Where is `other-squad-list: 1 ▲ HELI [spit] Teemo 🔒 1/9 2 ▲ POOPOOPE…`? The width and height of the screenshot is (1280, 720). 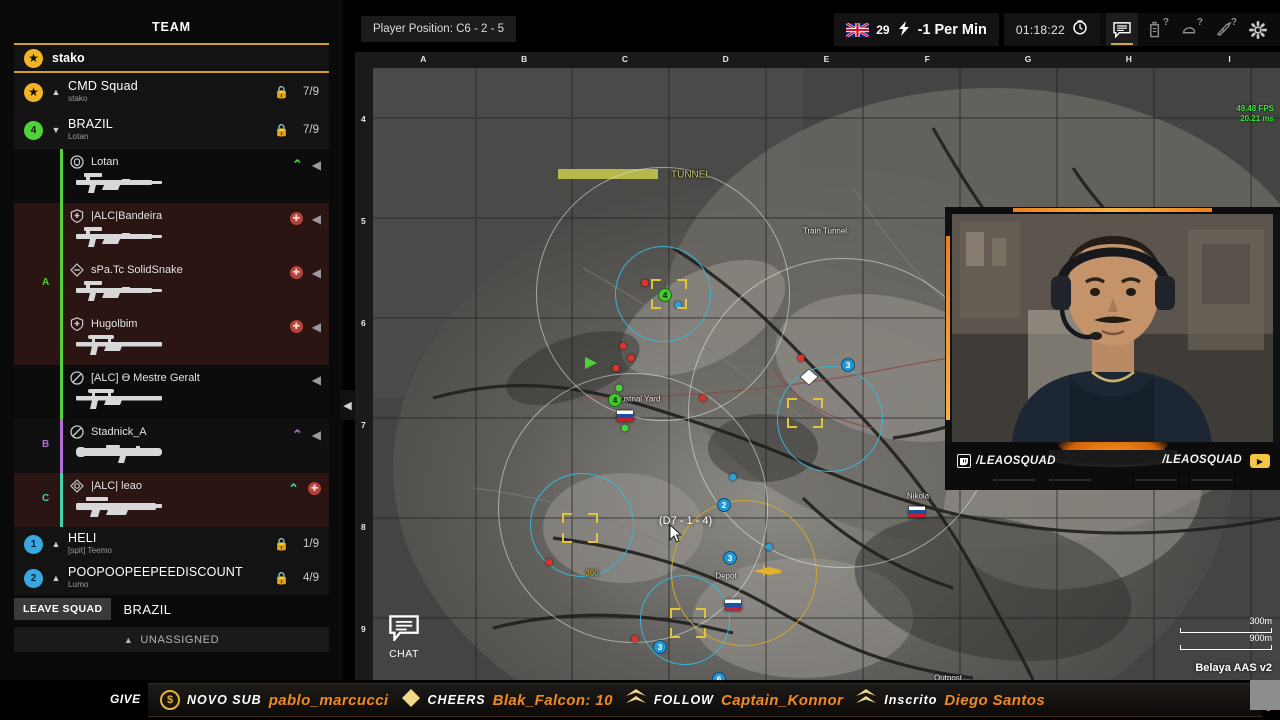
other-squad-list: 1 ▲ HELI [spit] Teemo 🔒 1/9 2 ▲ POOPOOPE… is located at coordinates (171, 561).